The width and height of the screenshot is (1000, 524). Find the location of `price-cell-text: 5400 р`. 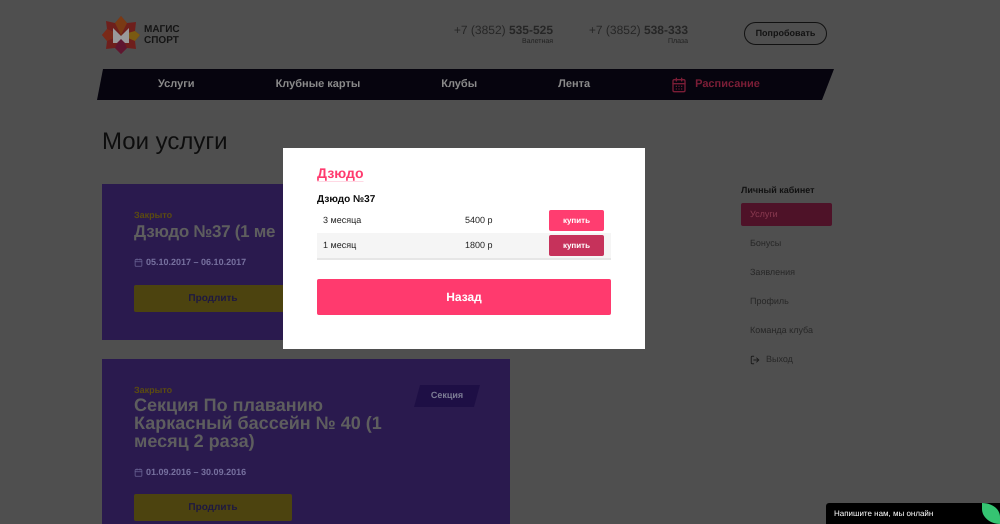

price-cell-text: 5400 р is located at coordinates (479, 220).